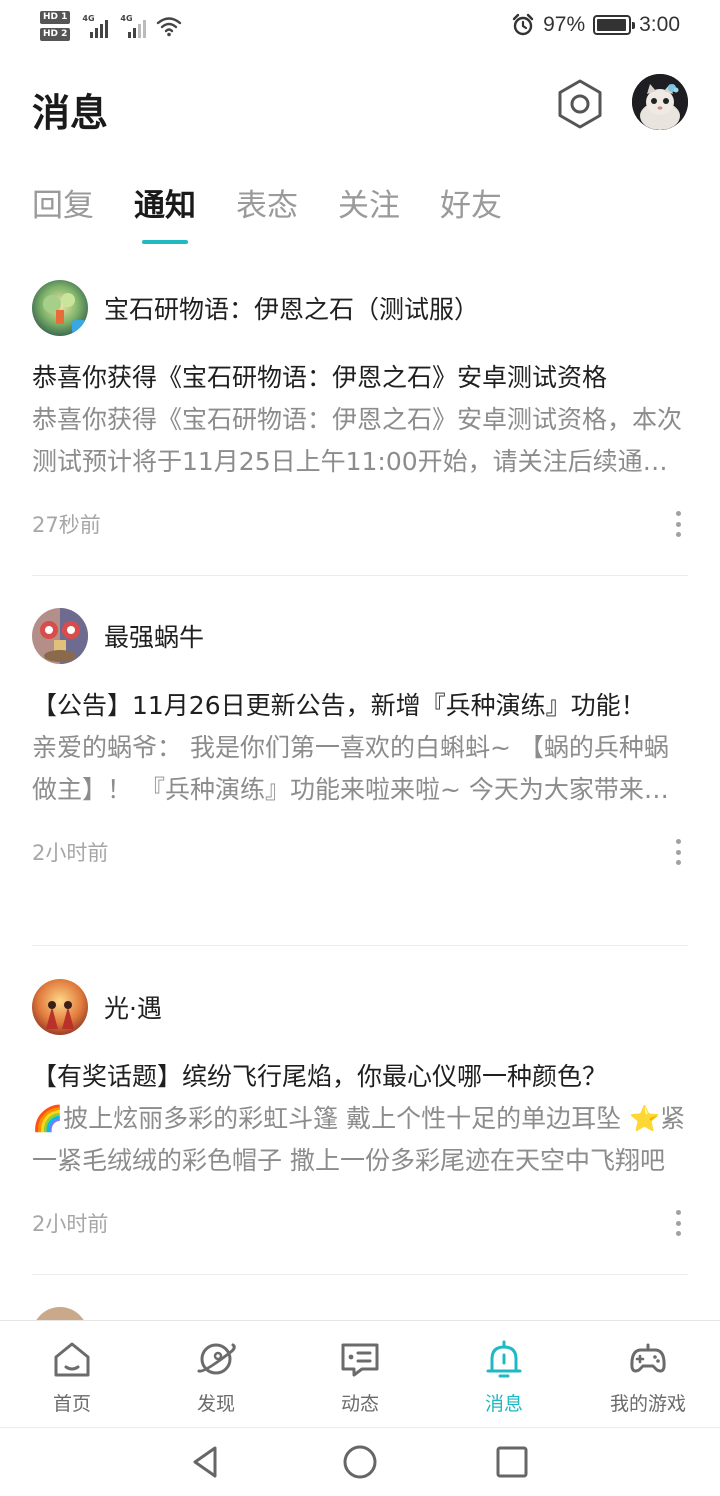  What do you see at coordinates (267, 206) in the screenshot?
I see `tab-reaction: 表态` at bounding box center [267, 206].